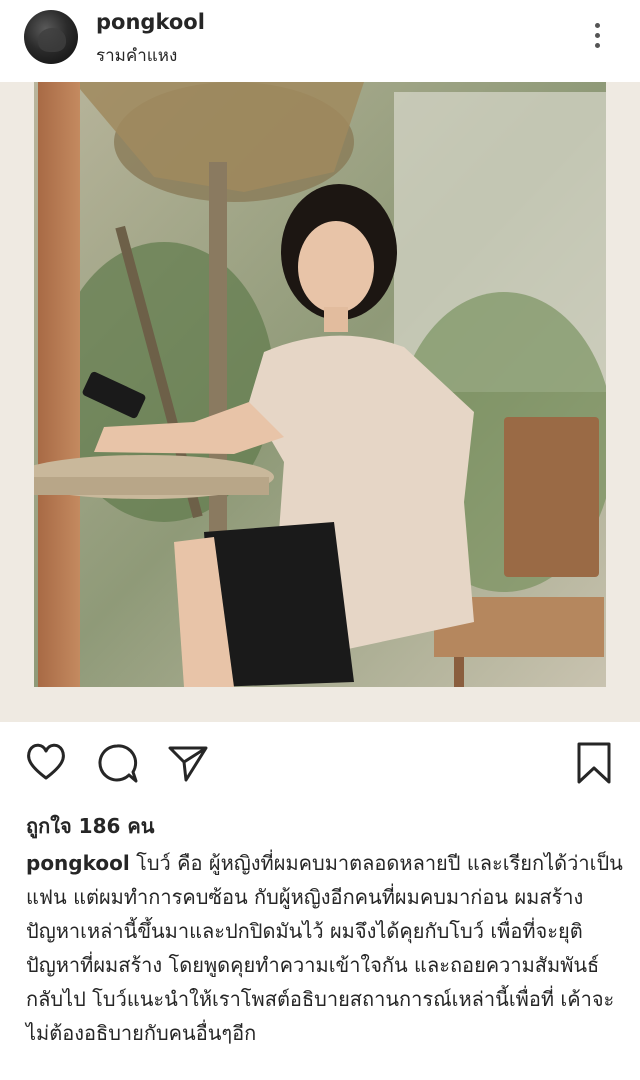 This screenshot has height=1080, width=640. What do you see at coordinates (51, 37) in the screenshot?
I see `avatar` at bounding box center [51, 37].